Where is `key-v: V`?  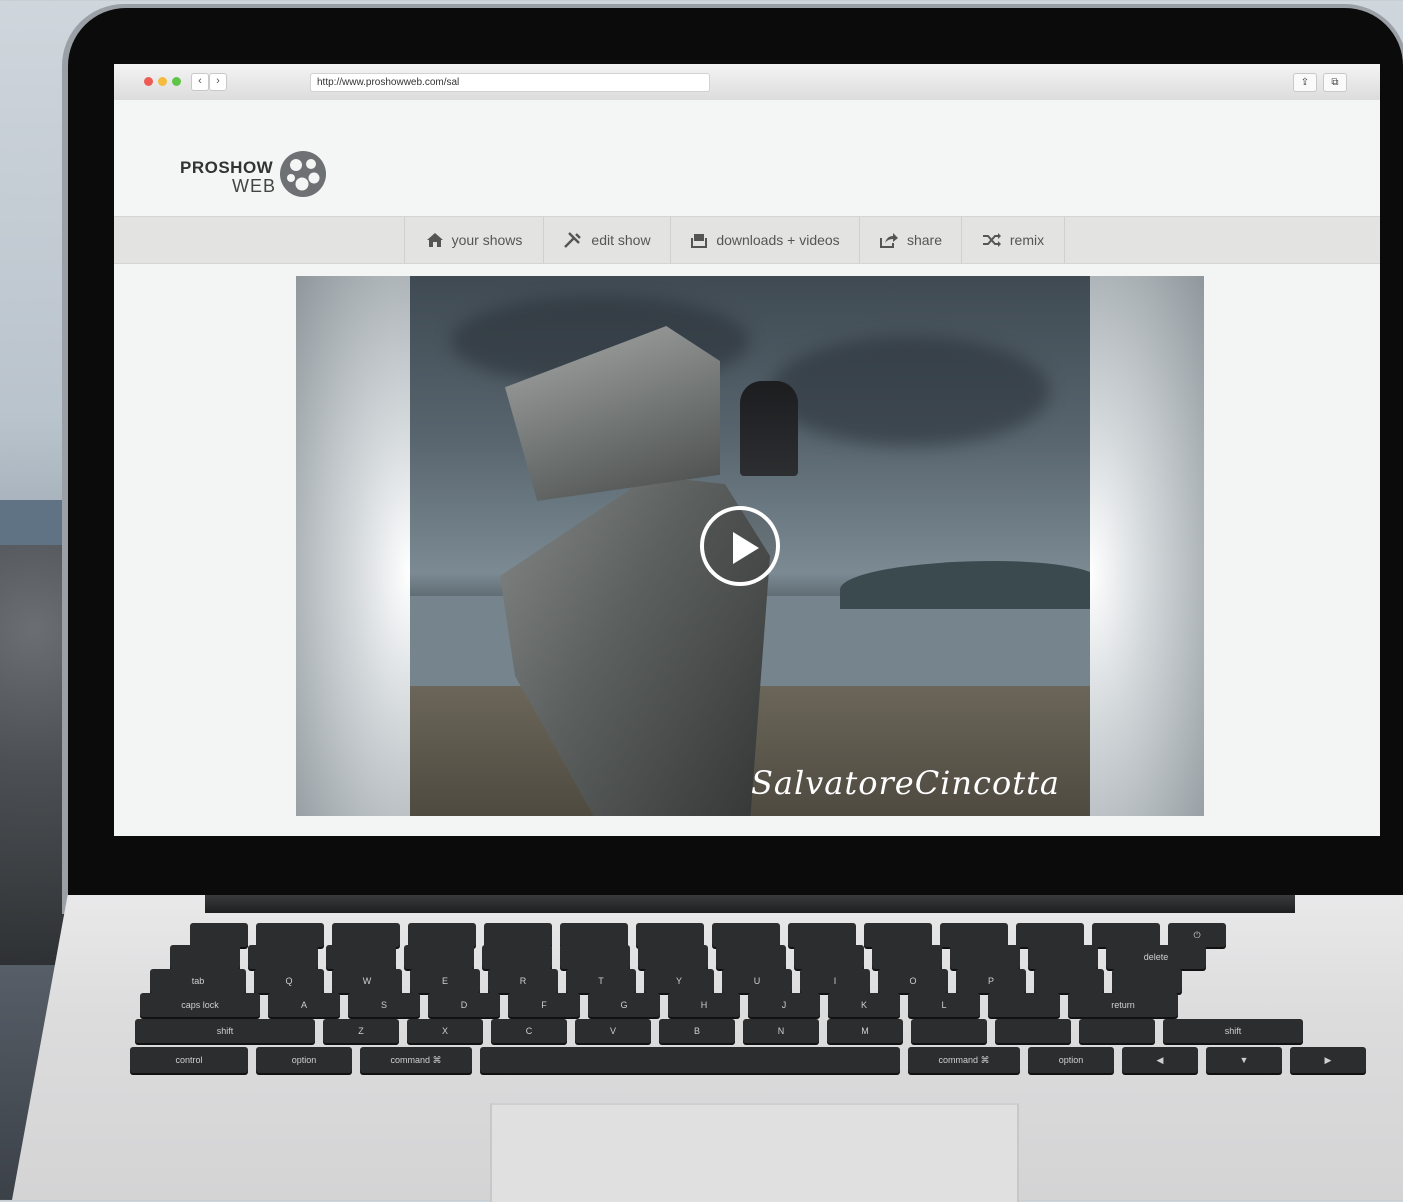
key-v: V is located at coordinates (613, 1031).